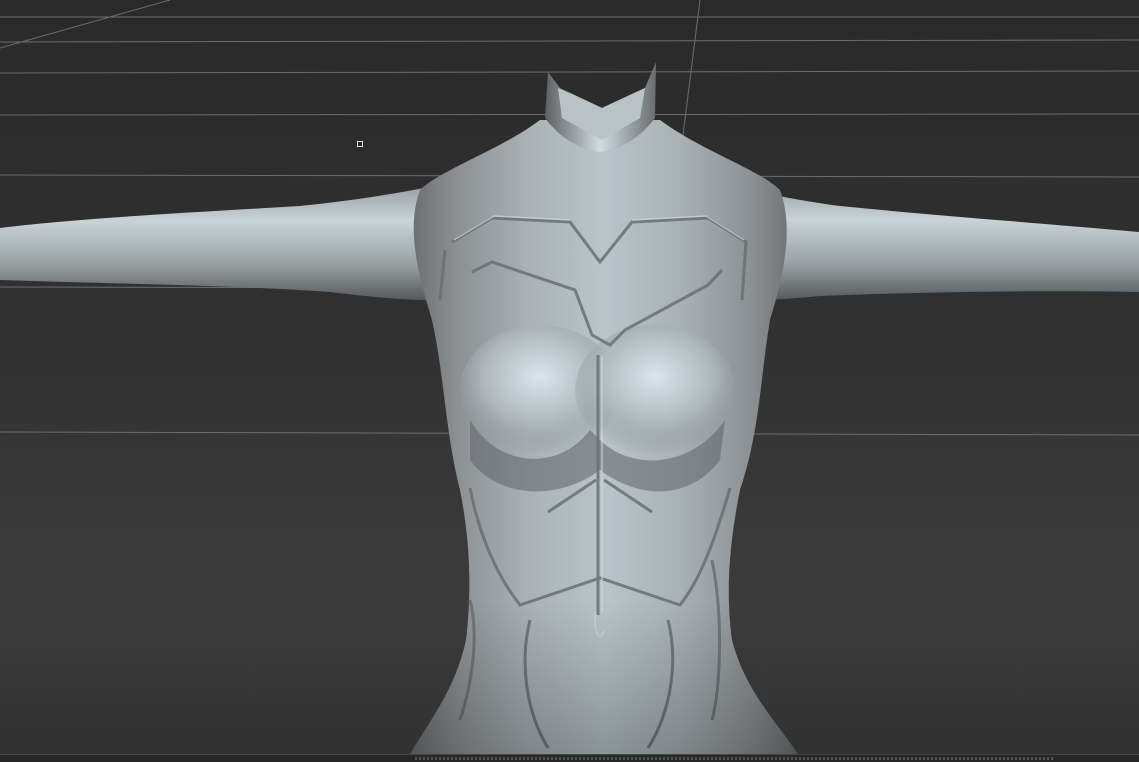 The height and width of the screenshot is (762, 1139). Describe the element at coordinates (735, 758) in the screenshot. I see `resize-grip-icon` at that location.